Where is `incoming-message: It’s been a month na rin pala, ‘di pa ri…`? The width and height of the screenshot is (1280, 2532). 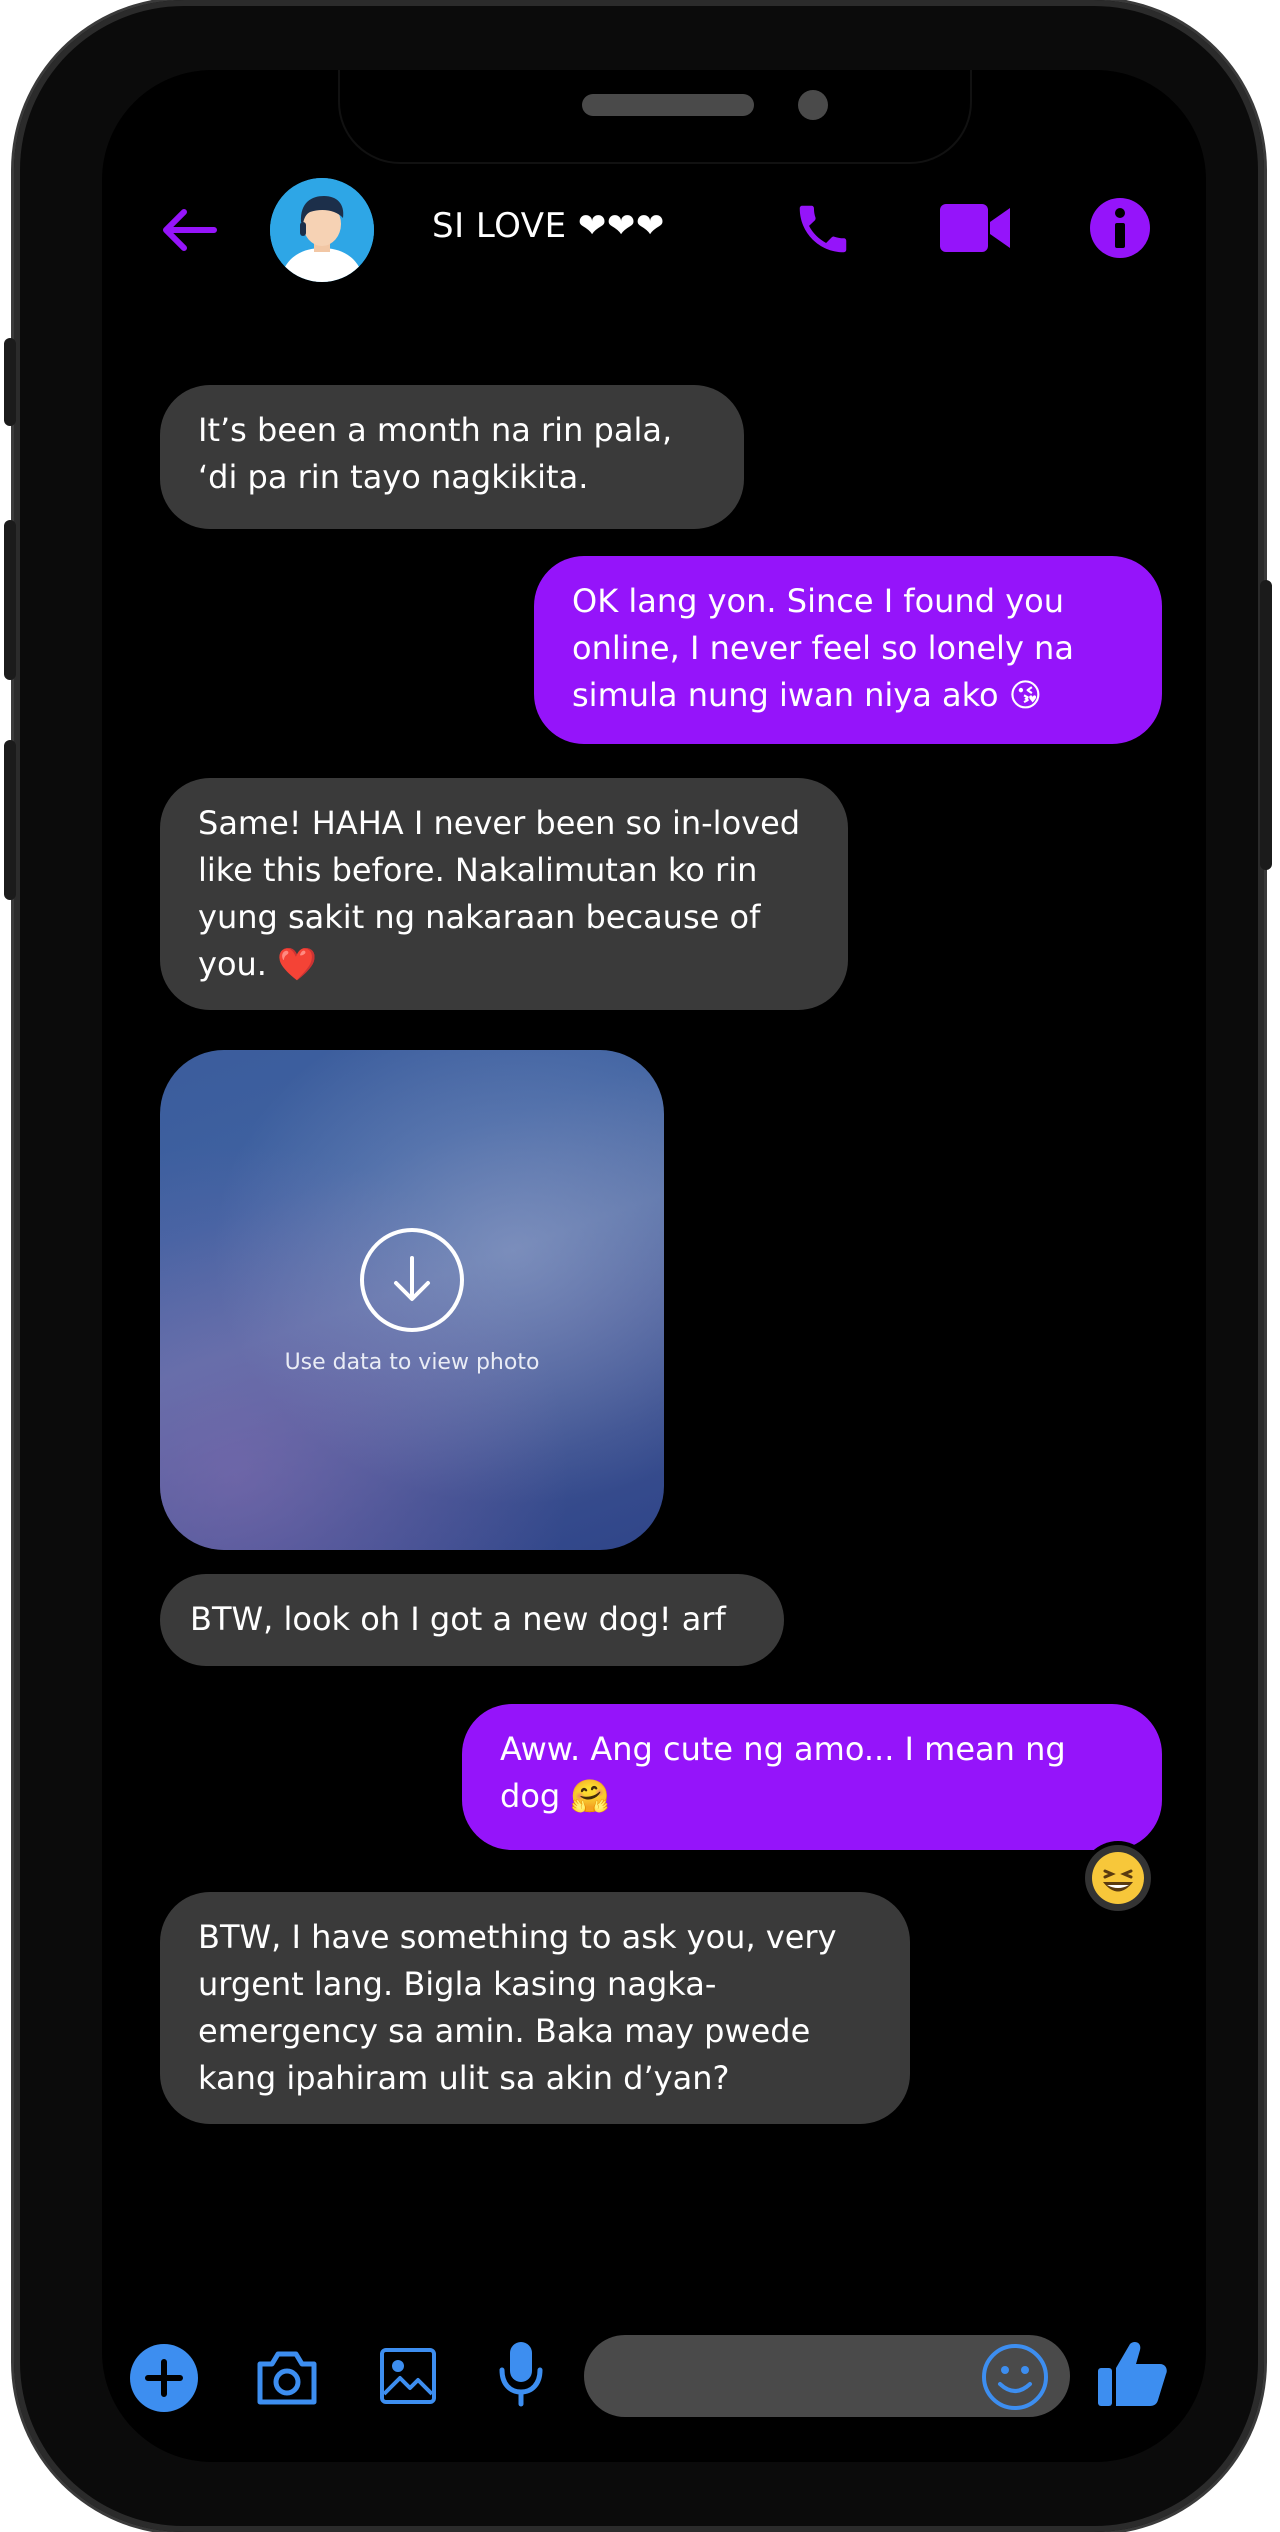
incoming-message: It’s been a month na rin pala, ‘di pa ri… is located at coordinates (452, 457).